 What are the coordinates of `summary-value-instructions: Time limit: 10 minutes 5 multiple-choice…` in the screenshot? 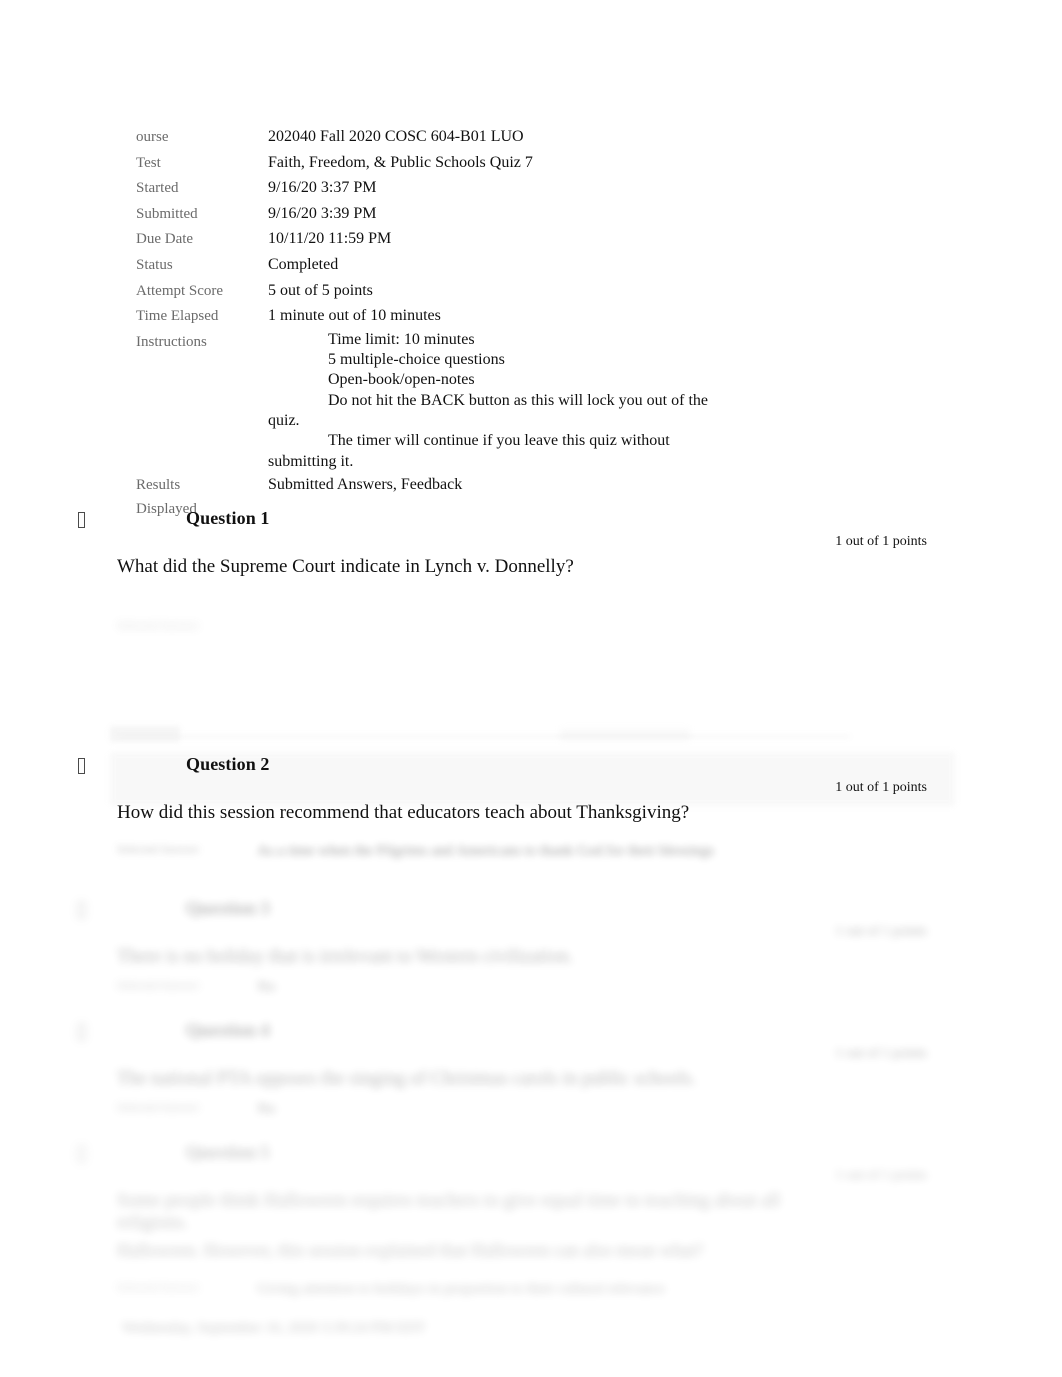 It's located at (602, 401).